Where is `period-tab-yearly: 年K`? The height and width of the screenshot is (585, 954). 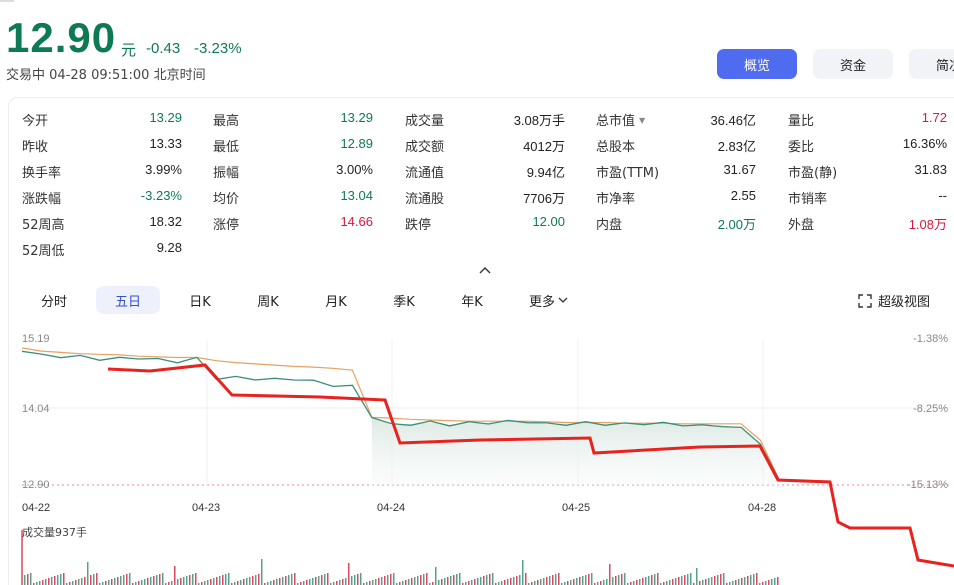
period-tab-yearly: 年K is located at coordinates (472, 300).